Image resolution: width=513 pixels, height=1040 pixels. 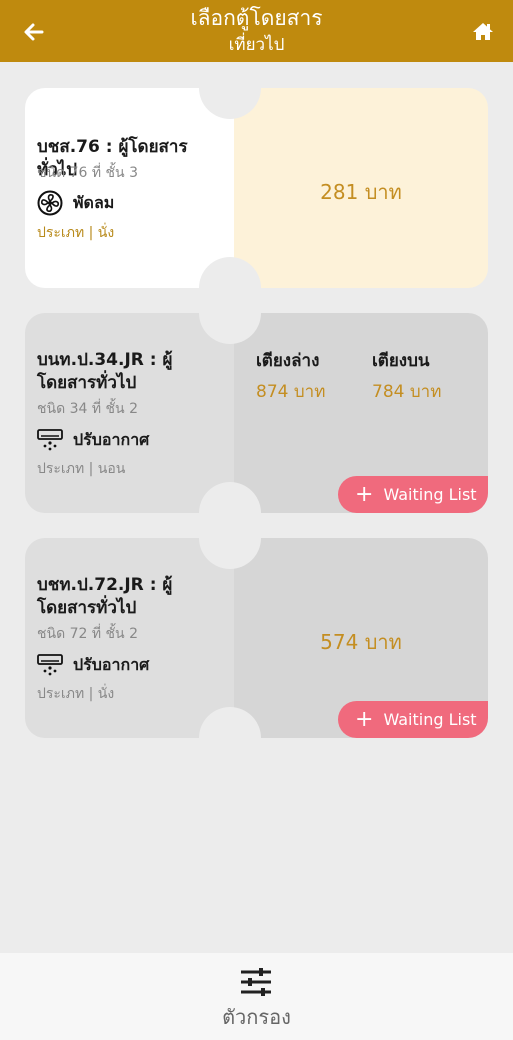 I want to click on car-price-area: 574 บาท + Waiting List, so click(x=361, y=638).